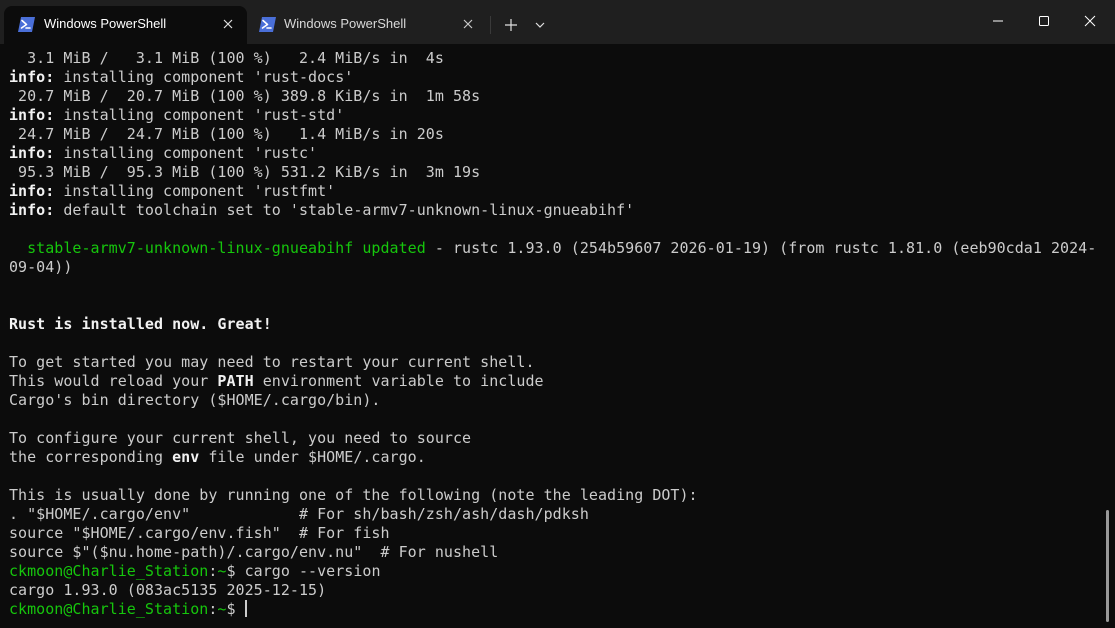 Image resolution: width=1115 pixels, height=628 pixels. Describe the element at coordinates (113, 381) in the screenshot. I see `terminal-text: This would reload your` at that location.